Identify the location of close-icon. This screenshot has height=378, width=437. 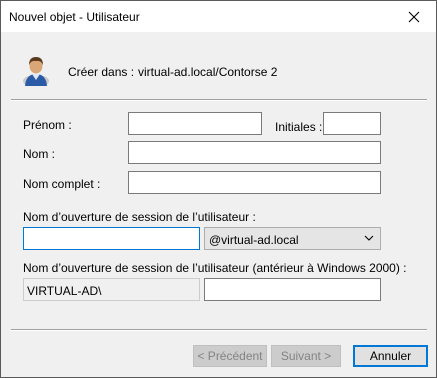
(414, 16).